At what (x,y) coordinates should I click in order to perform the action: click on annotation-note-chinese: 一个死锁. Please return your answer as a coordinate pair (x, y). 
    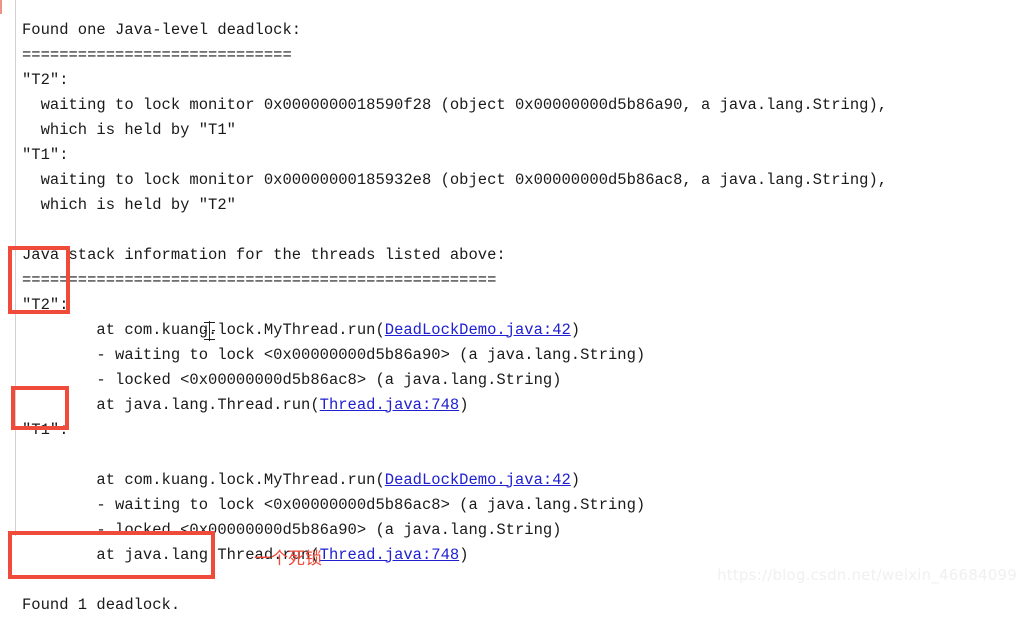
    Looking at the image, I should click on (288, 559).